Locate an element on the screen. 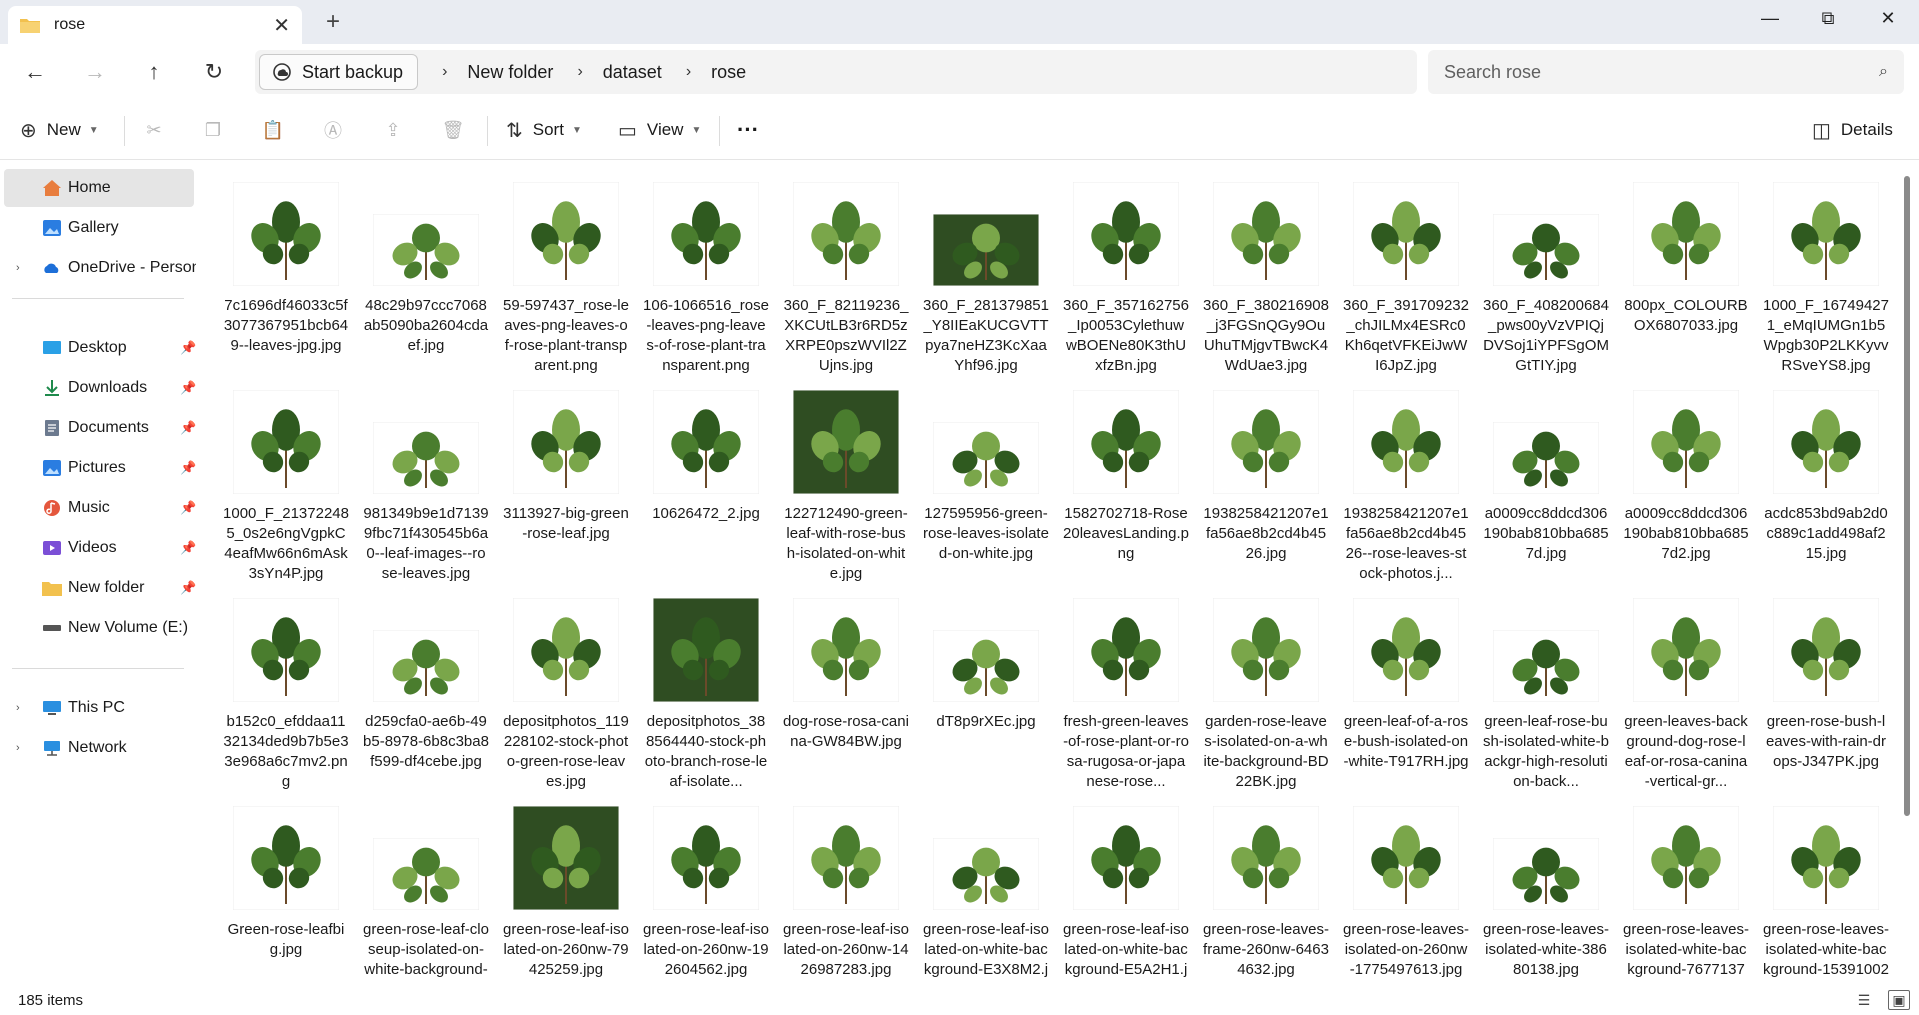  start-backup-button: Start backup is located at coordinates (339, 72).